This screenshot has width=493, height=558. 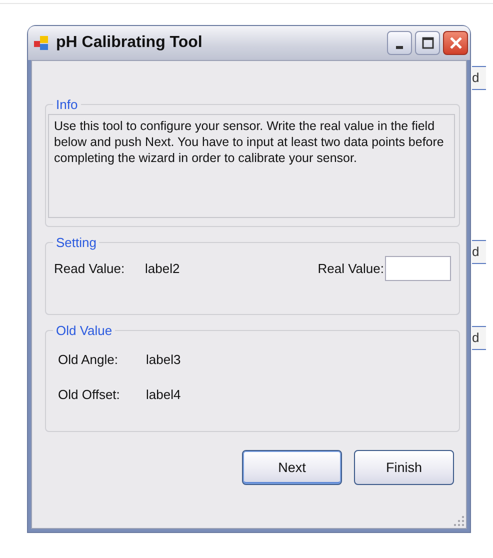 I want to click on close-icon, so click(x=456, y=43).